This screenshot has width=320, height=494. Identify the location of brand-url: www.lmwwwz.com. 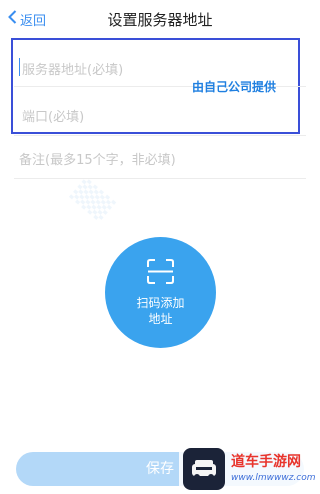
(273, 478).